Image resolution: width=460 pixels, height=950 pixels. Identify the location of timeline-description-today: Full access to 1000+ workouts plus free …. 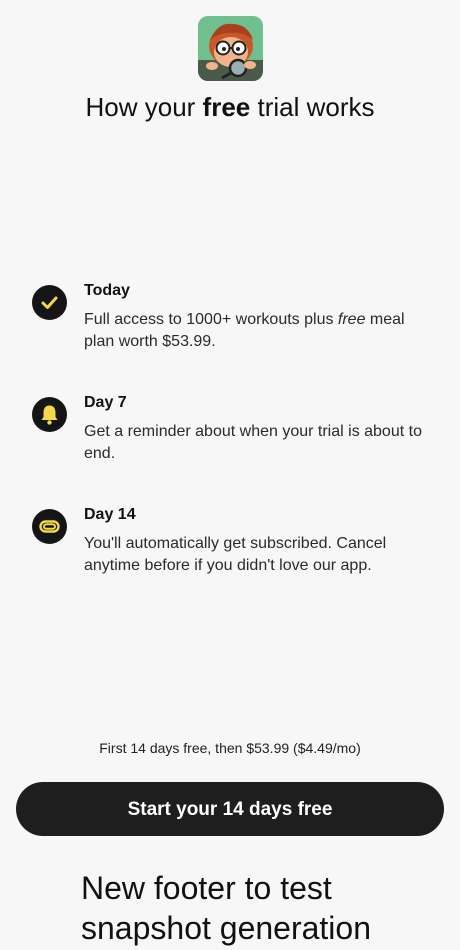
(261, 331).